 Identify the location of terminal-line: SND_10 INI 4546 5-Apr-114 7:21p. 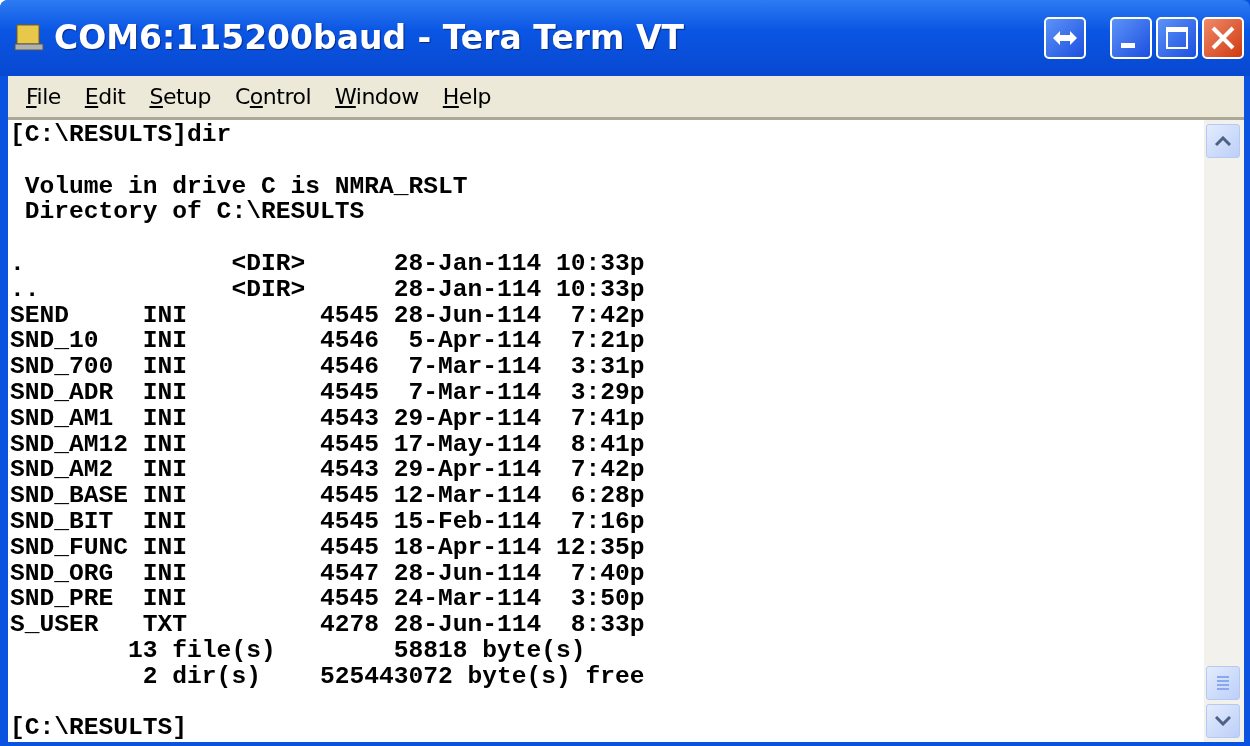
(328, 341).